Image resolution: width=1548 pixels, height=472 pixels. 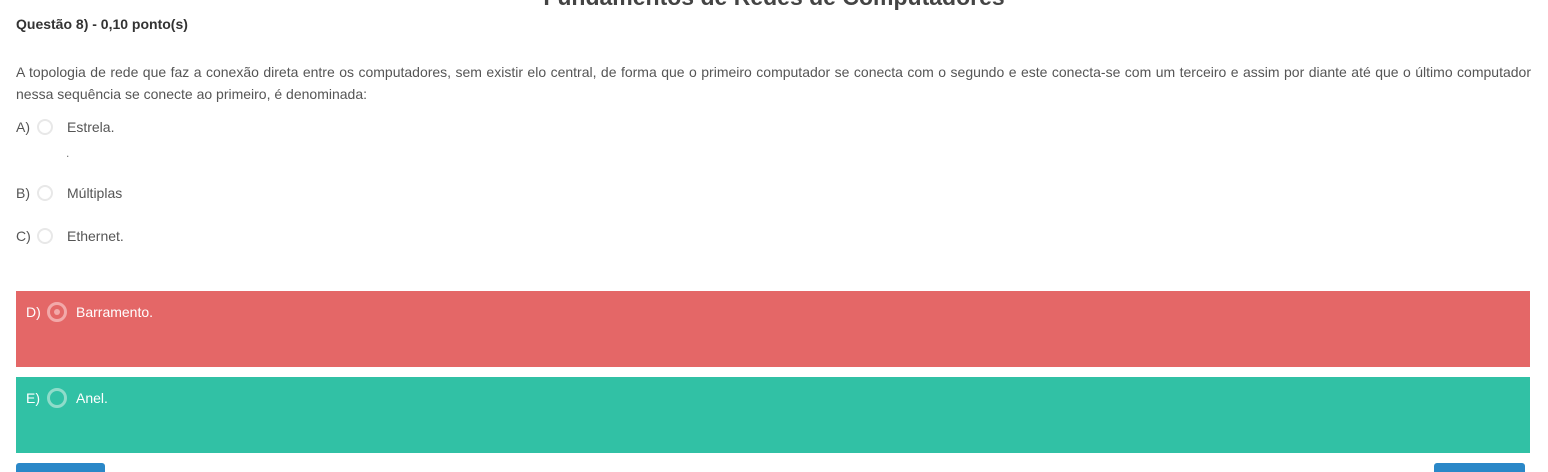 I want to click on option-letter: D), so click(x=33, y=312).